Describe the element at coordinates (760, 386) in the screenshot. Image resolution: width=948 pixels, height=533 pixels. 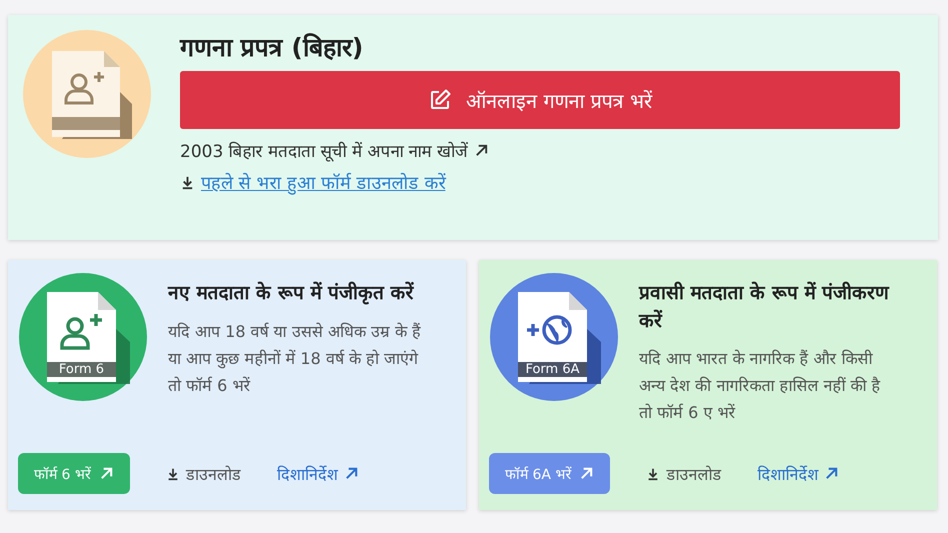
I see `card-description: यदि आप भारत के नागरिक हैं और किसी अन्य देश की नागरिकता हासिल नहीं की है तो फॉर्म 6 ए भरें` at that location.